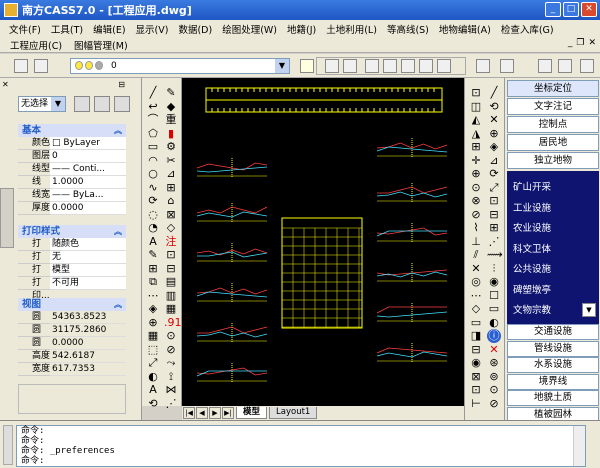 The height and width of the screenshot is (468, 600). I want to click on feature-button: 交通设施, so click(553, 332).